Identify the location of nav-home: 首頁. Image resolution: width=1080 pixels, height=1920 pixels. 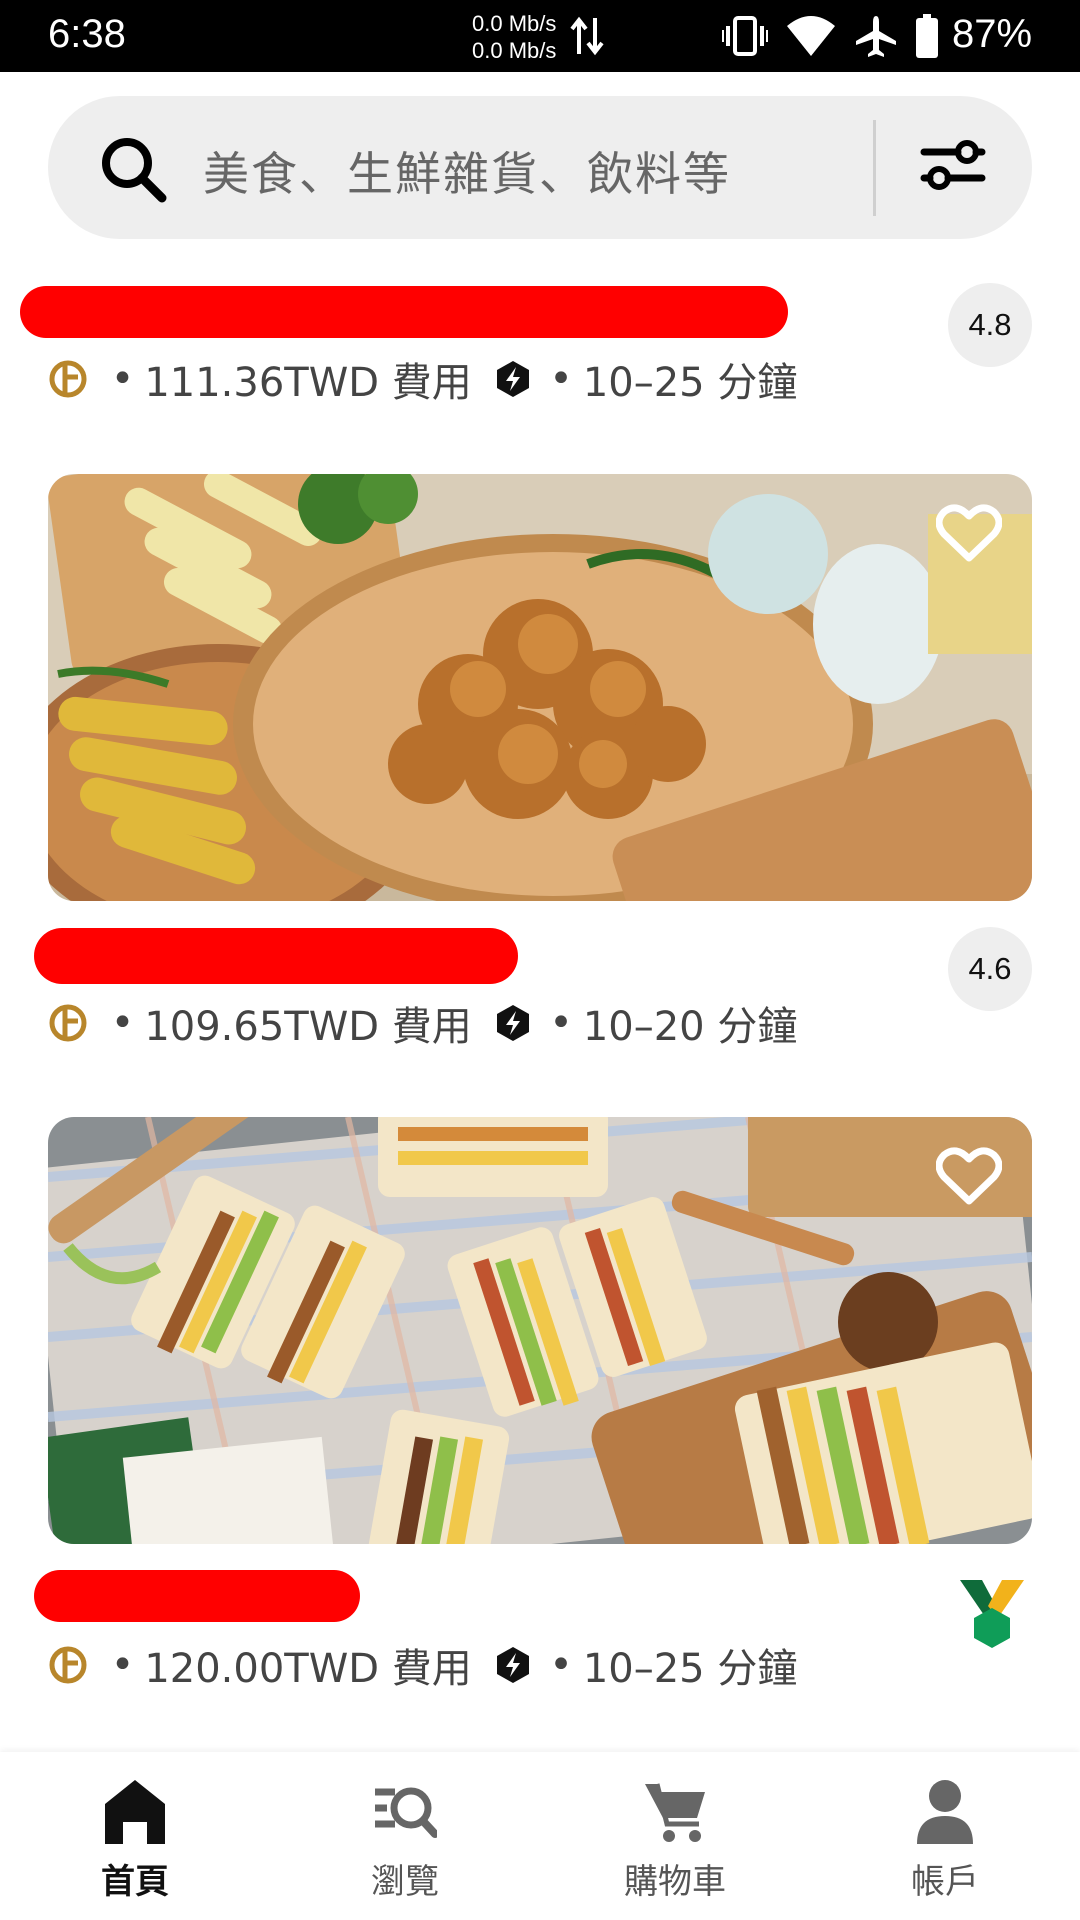
(135, 1836).